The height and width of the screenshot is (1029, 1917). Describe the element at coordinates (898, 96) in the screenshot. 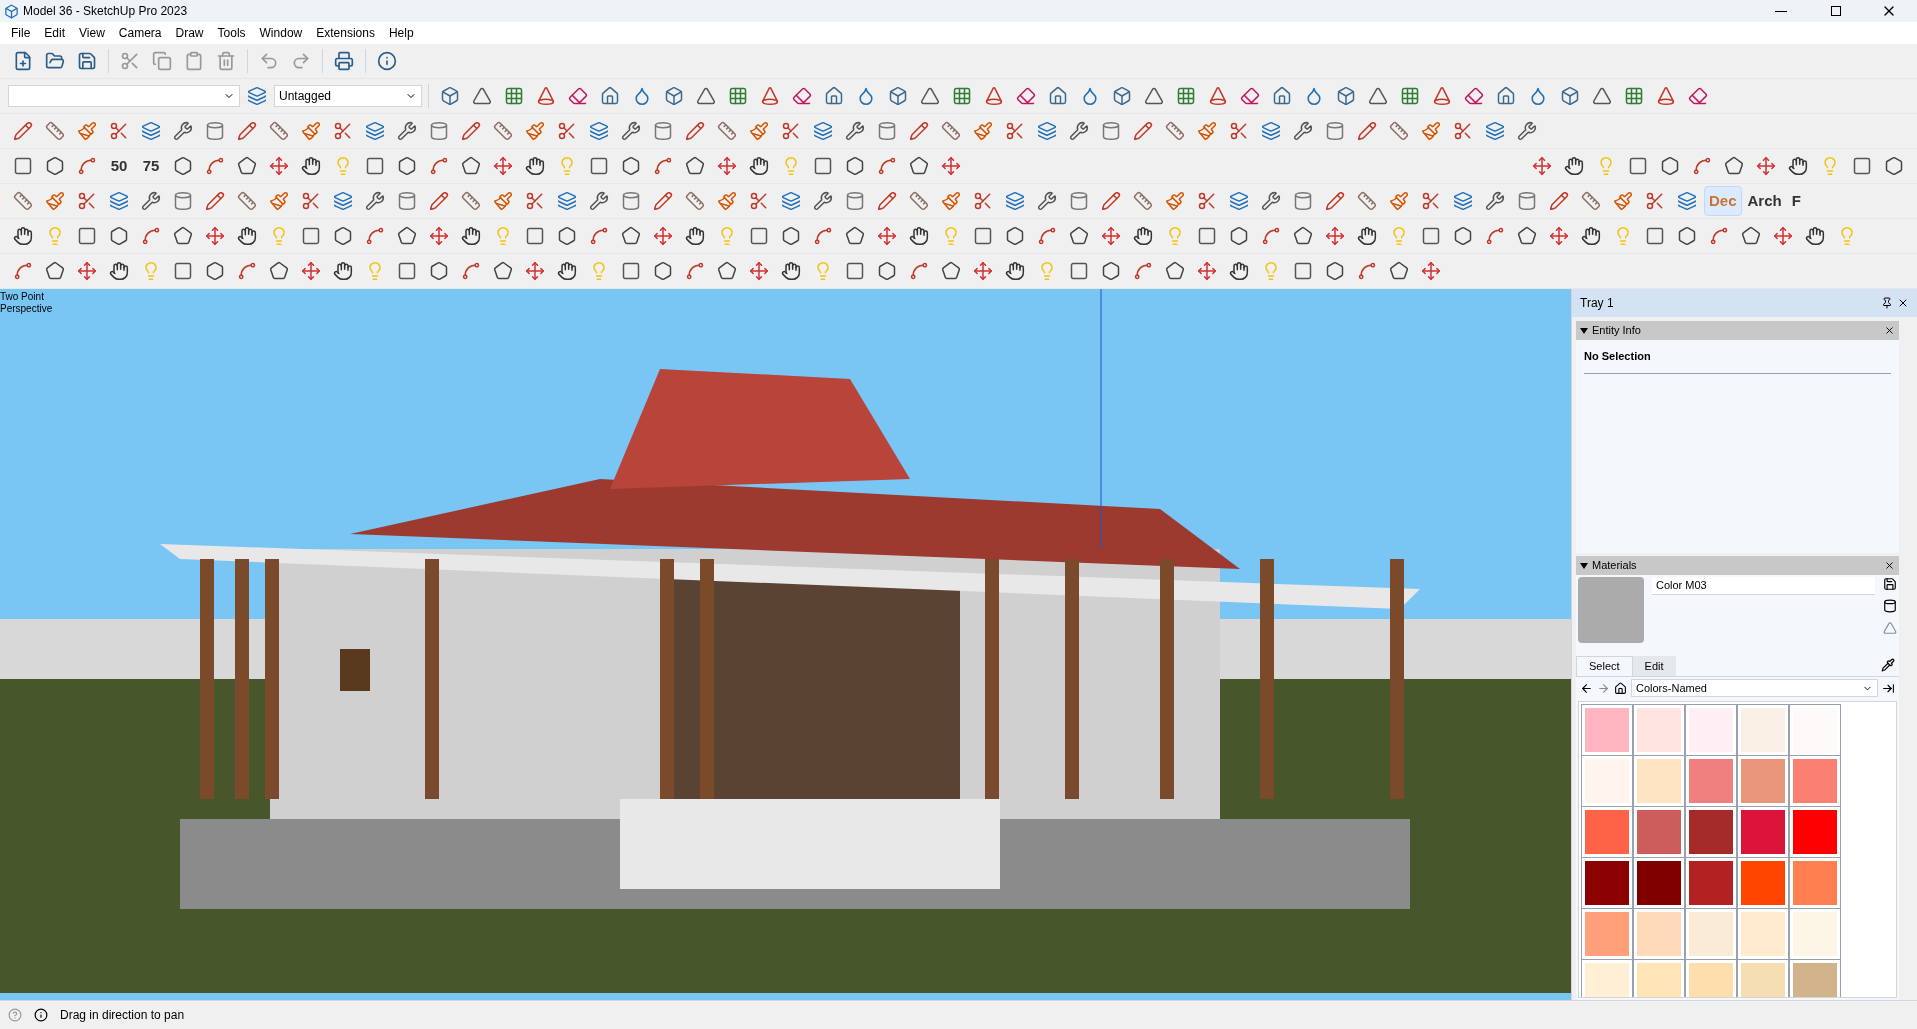

I see `cube-icon` at that location.